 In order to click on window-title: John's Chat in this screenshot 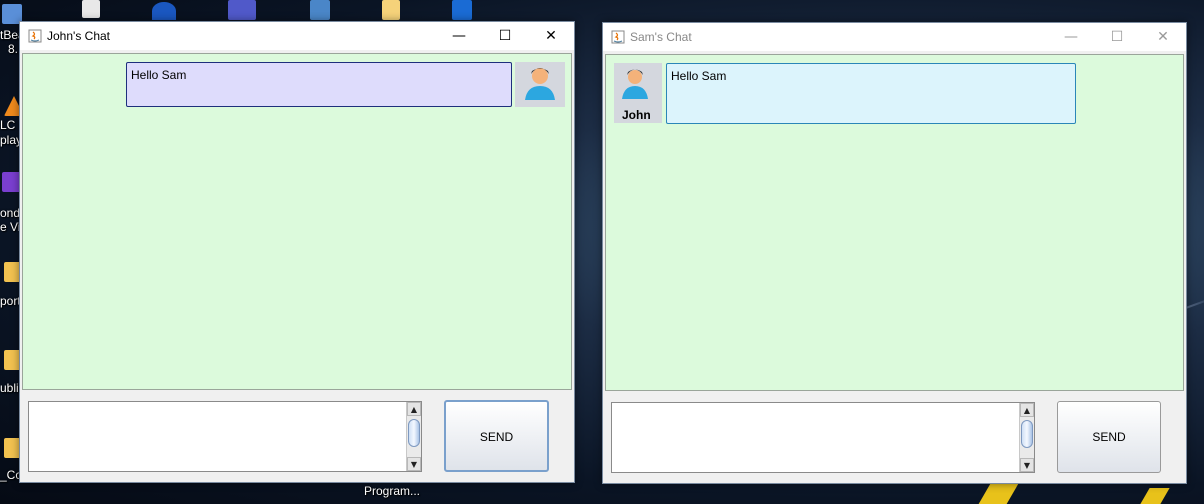, I will do `click(78, 36)`.